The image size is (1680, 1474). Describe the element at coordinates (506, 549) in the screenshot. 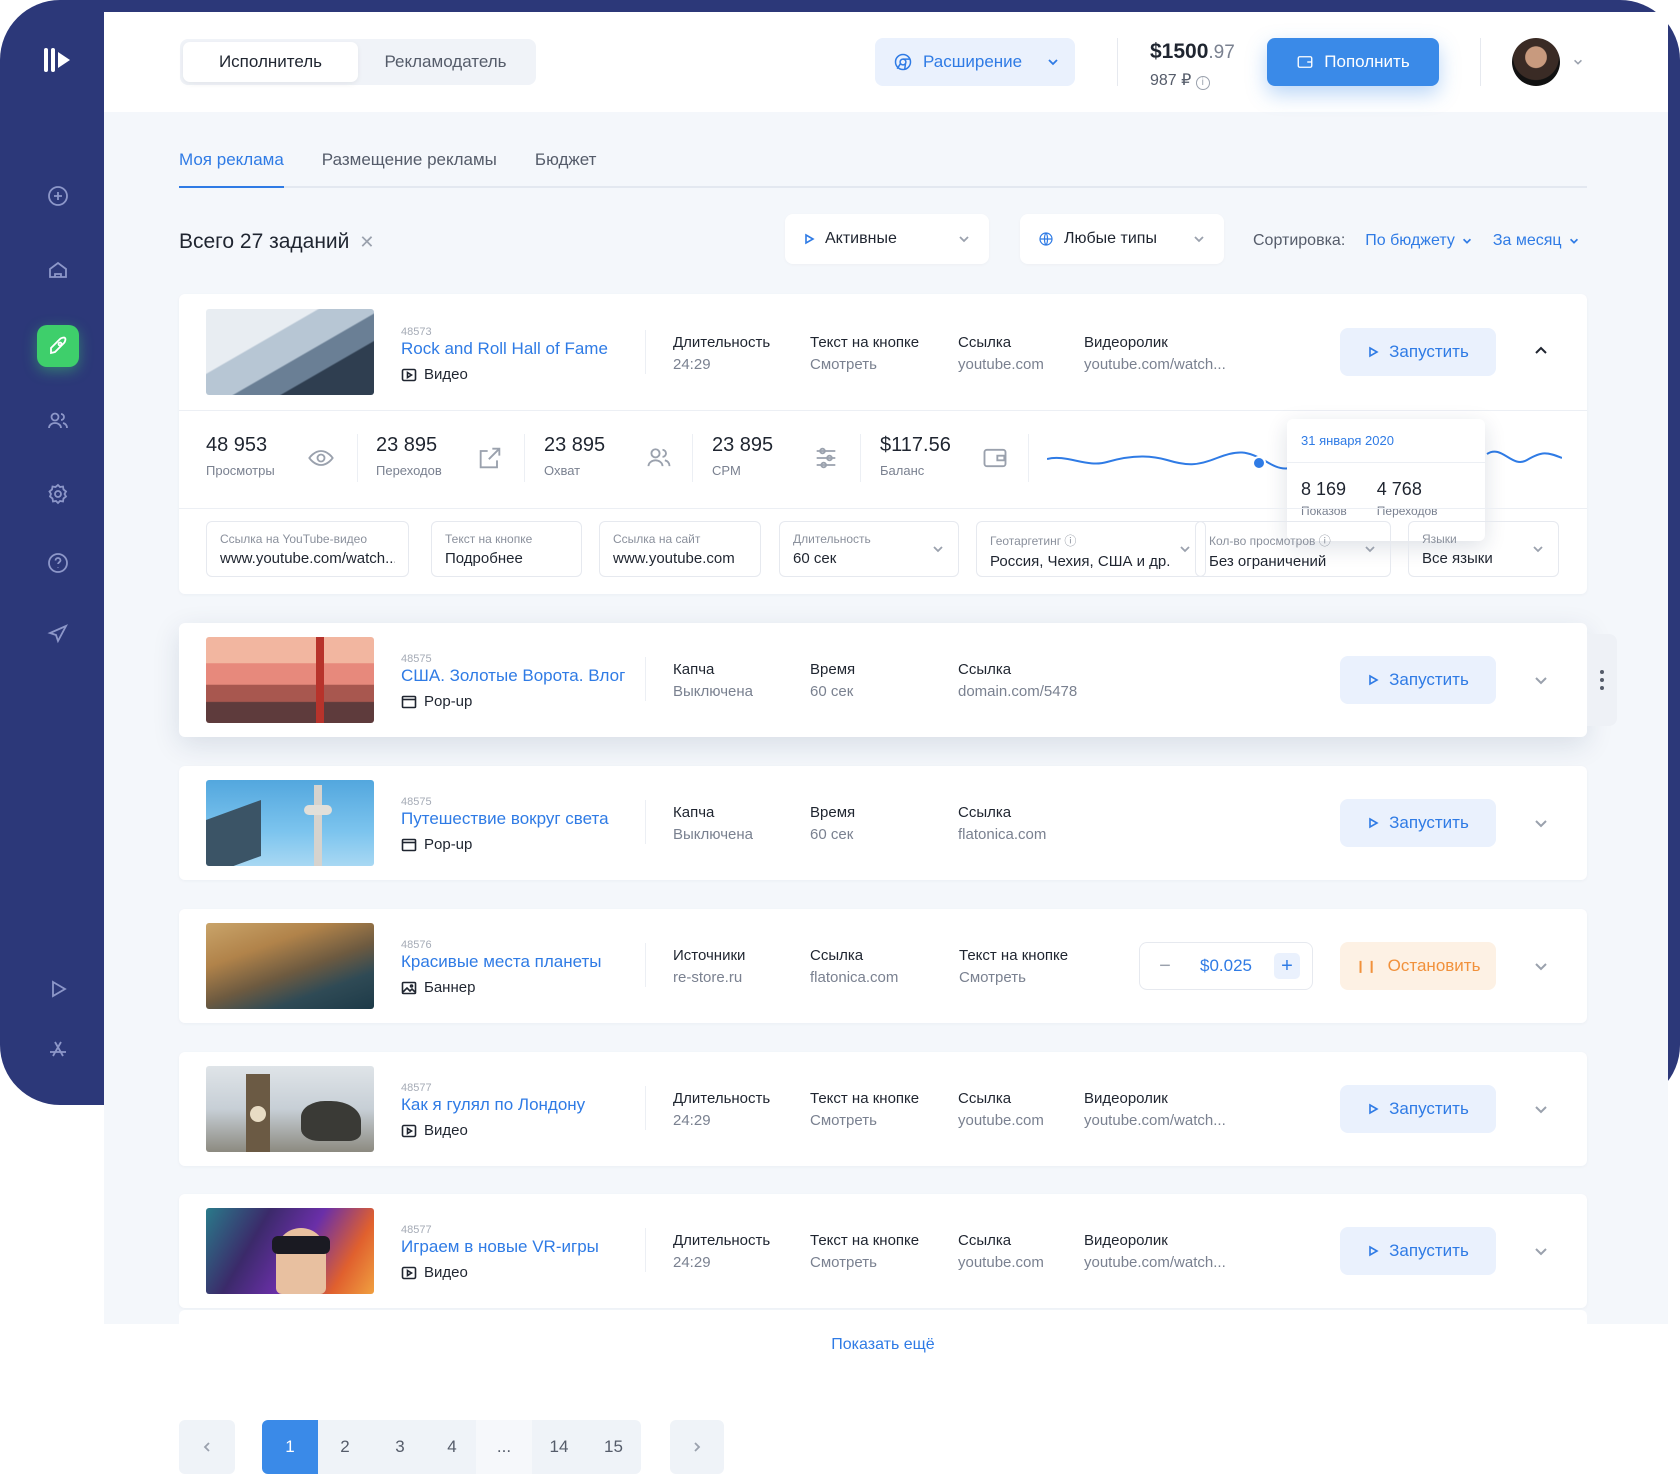

I see `button-text-field: Текст на кнопке Подробнее` at that location.